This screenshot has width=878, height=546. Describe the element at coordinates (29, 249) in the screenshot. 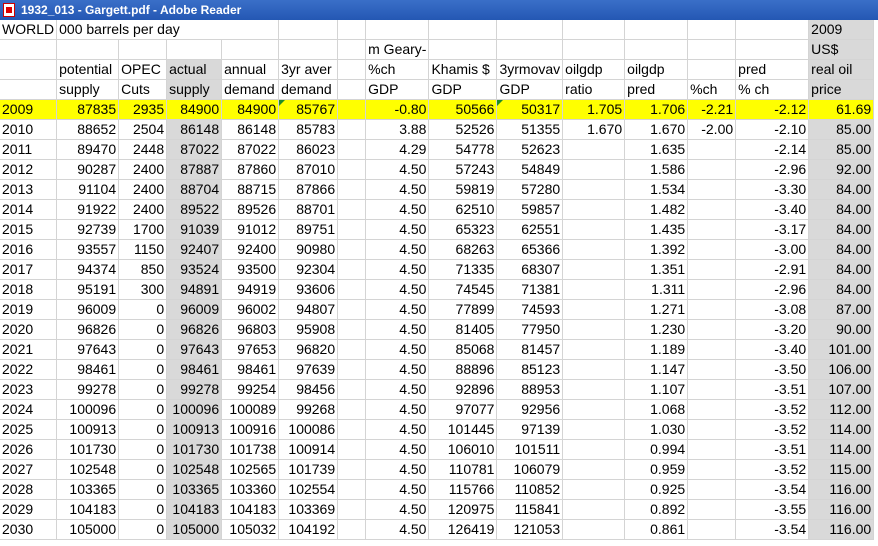

I see `year-cell: 2016` at that location.